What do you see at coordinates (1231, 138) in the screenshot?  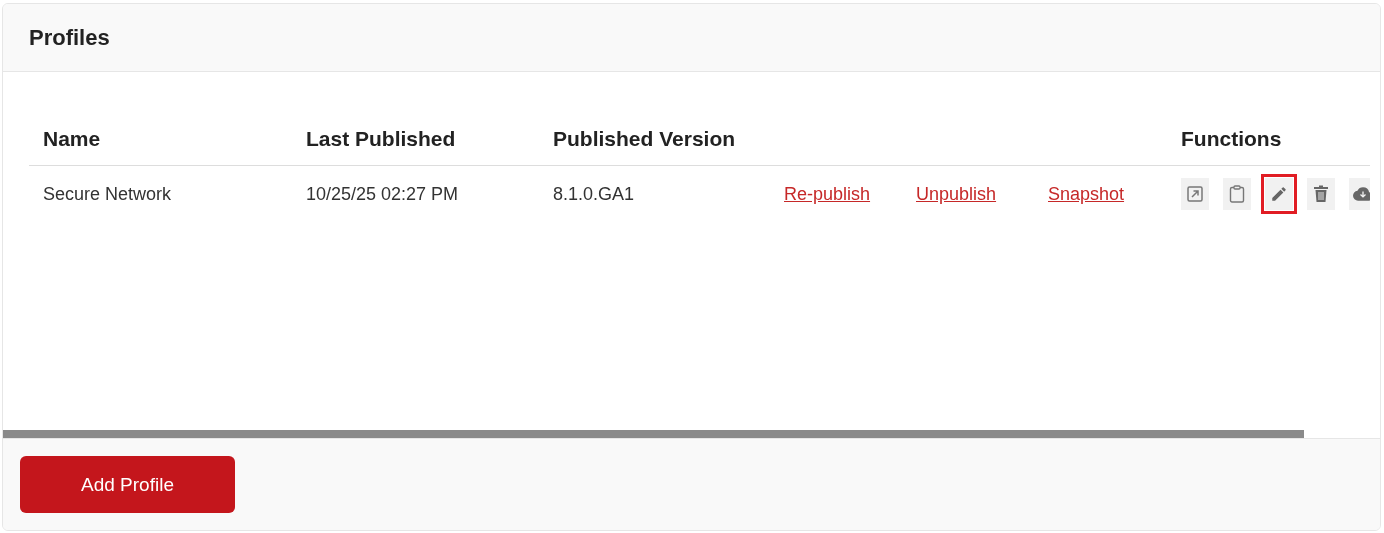 I see `column-header: Functions` at bounding box center [1231, 138].